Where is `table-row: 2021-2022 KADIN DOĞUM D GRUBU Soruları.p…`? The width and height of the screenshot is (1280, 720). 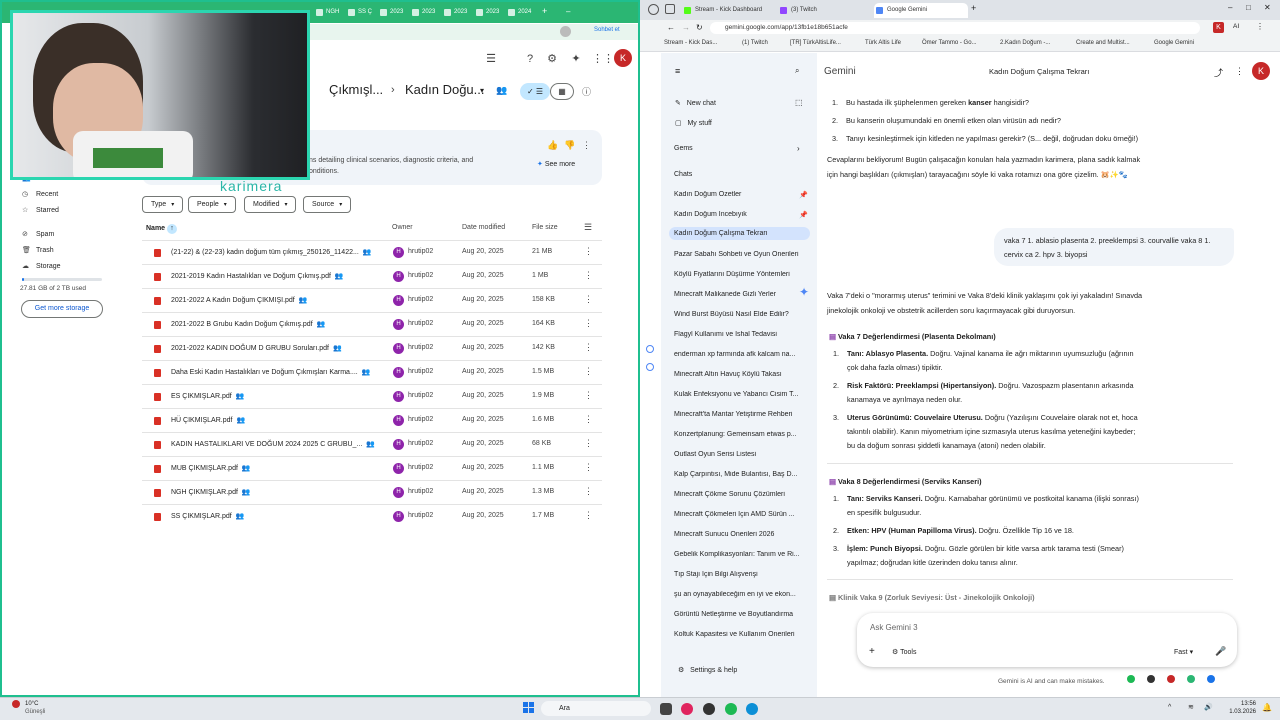
table-row: 2021-2022 KADIN DOĞUM D GRUBU Soruları.p… is located at coordinates (372, 348).